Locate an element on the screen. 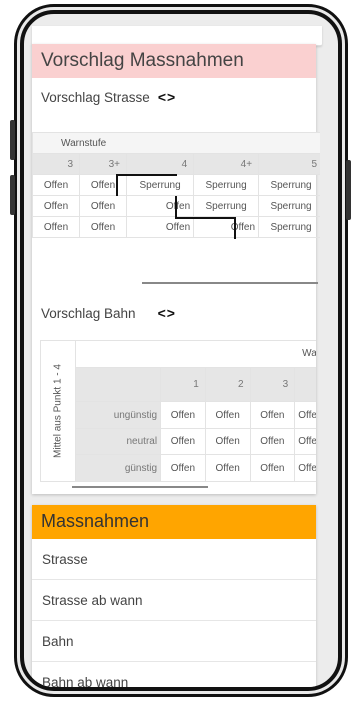 This screenshot has height=701, width=360. vorschlag-massnahmen-title: Vorschlag Massnahmen is located at coordinates (174, 61).